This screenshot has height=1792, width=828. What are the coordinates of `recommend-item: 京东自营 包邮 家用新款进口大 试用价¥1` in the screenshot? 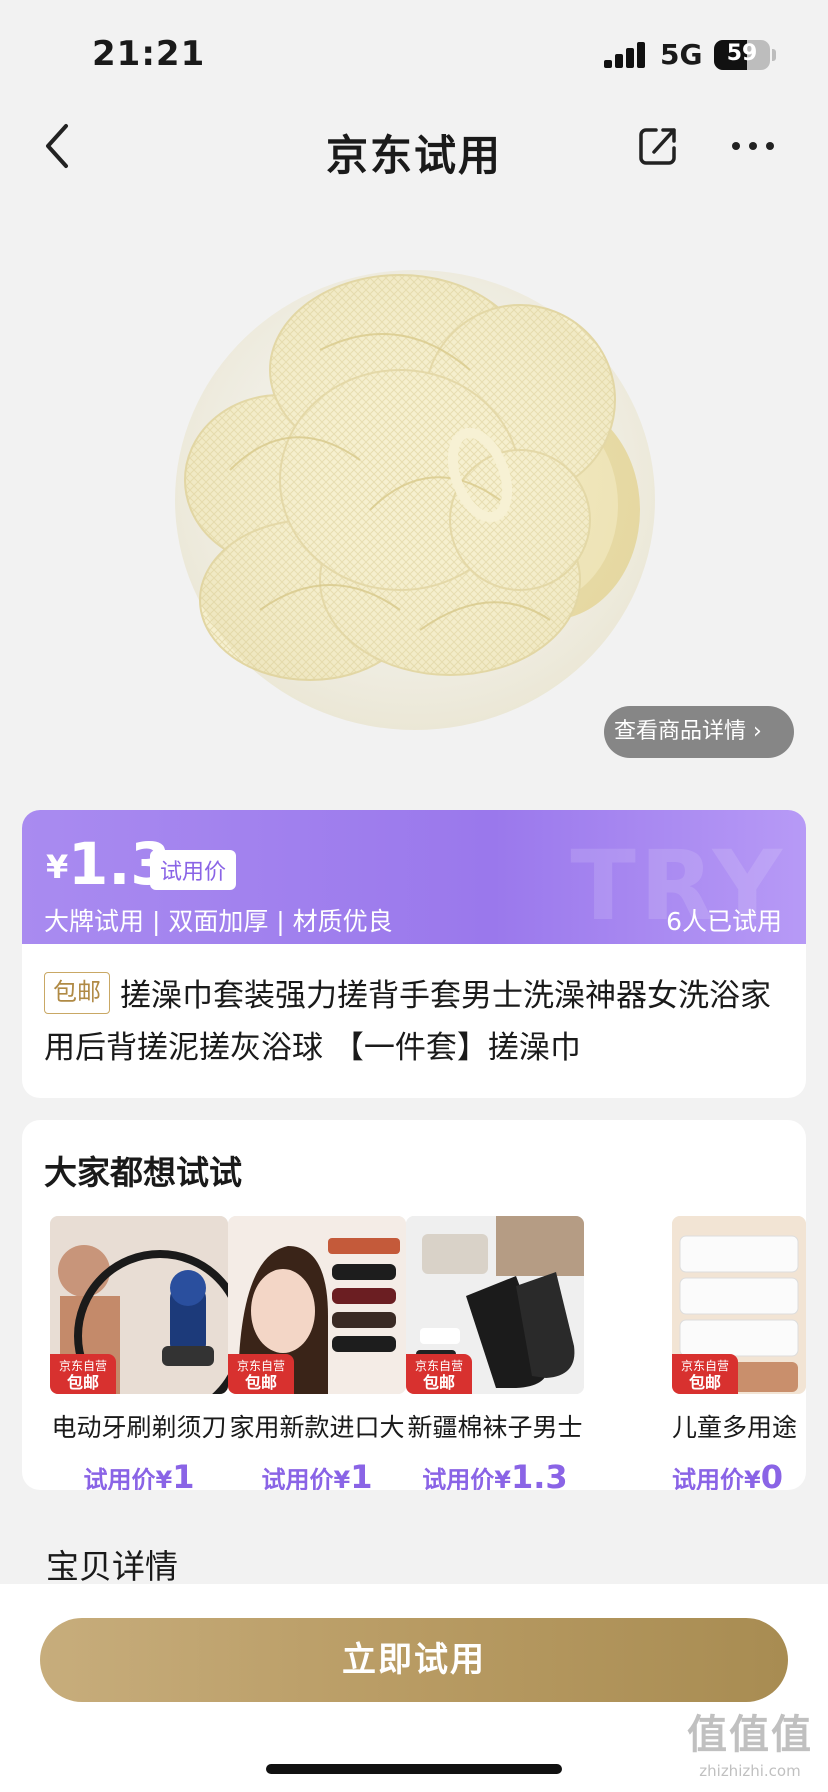 It's located at (317, 1353).